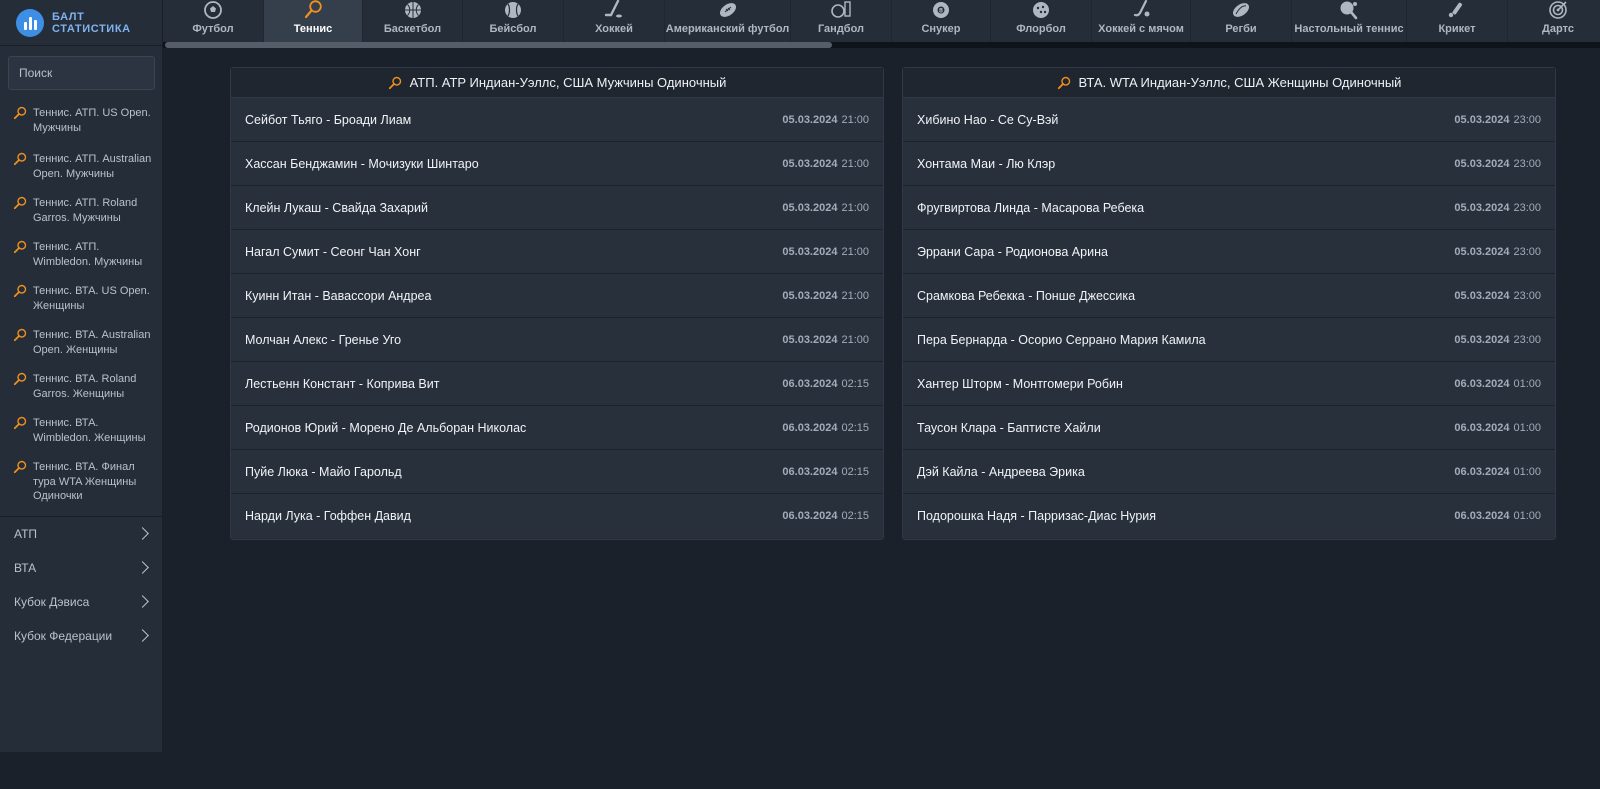 The height and width of the screenshot is (789, 1600). Describe the element at coordinates (728, 21) in the screenshot. I see `sport-tab: Американский футбол` at that location.